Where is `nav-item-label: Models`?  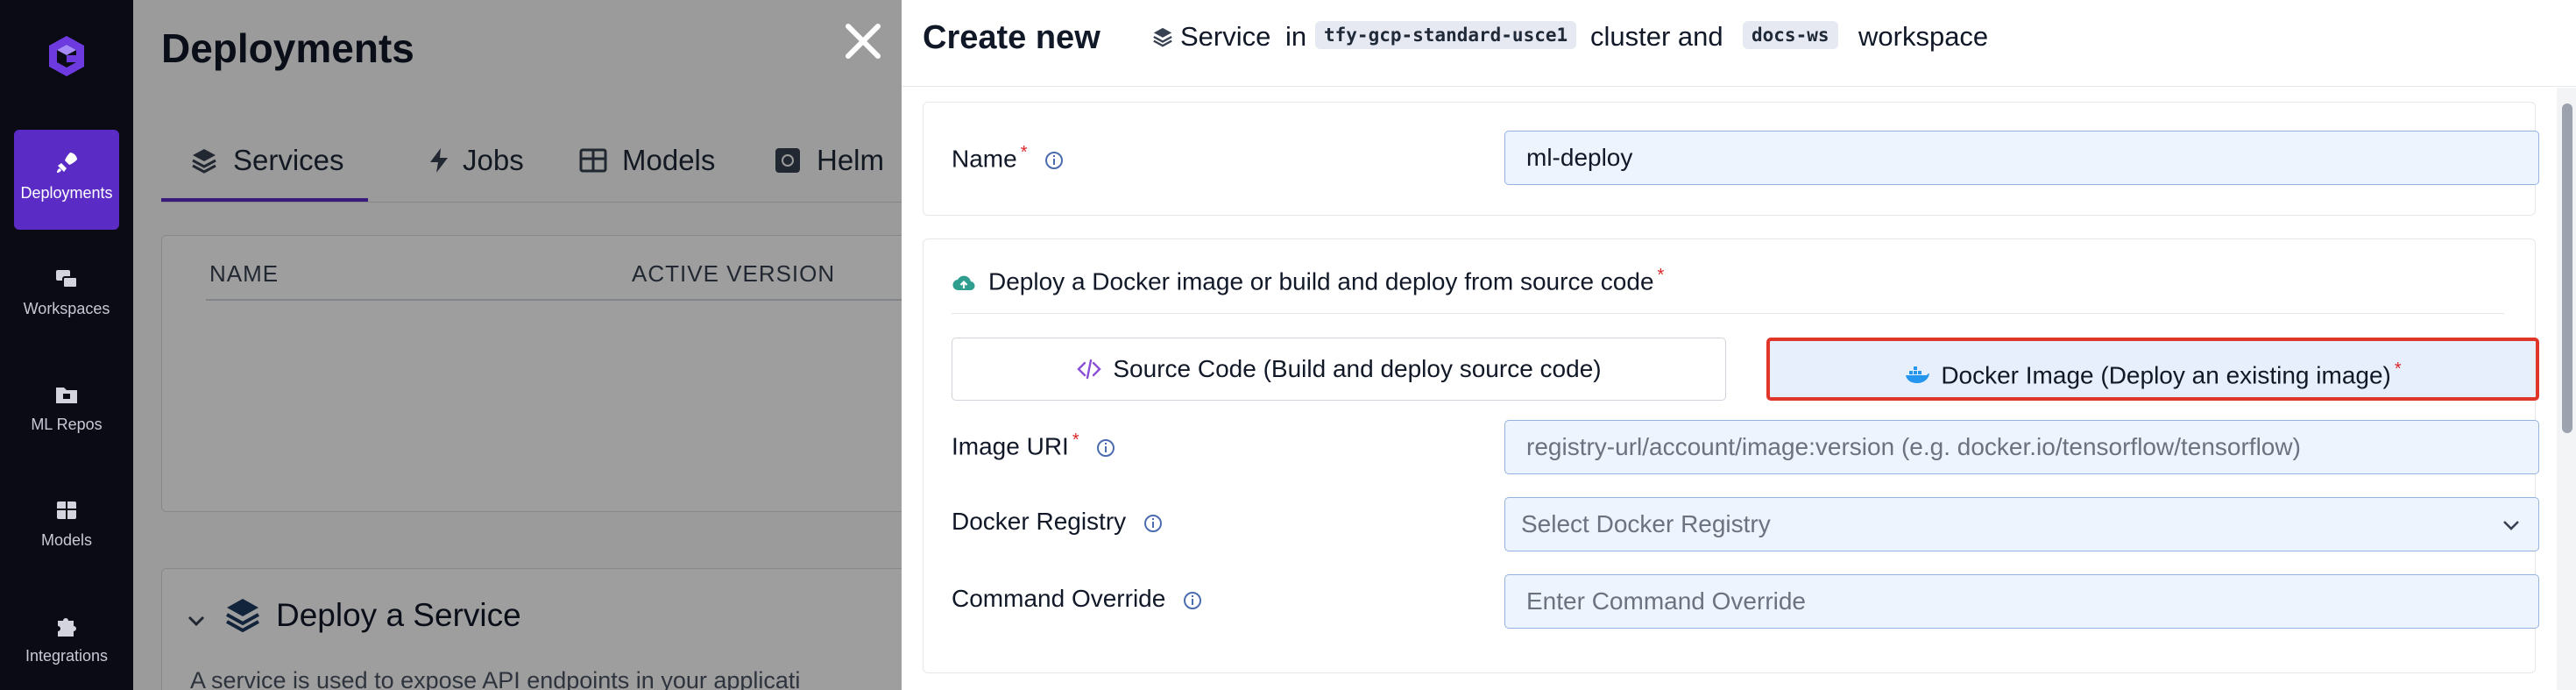
nav-item-label: Models is located at coordinates (66, 540).